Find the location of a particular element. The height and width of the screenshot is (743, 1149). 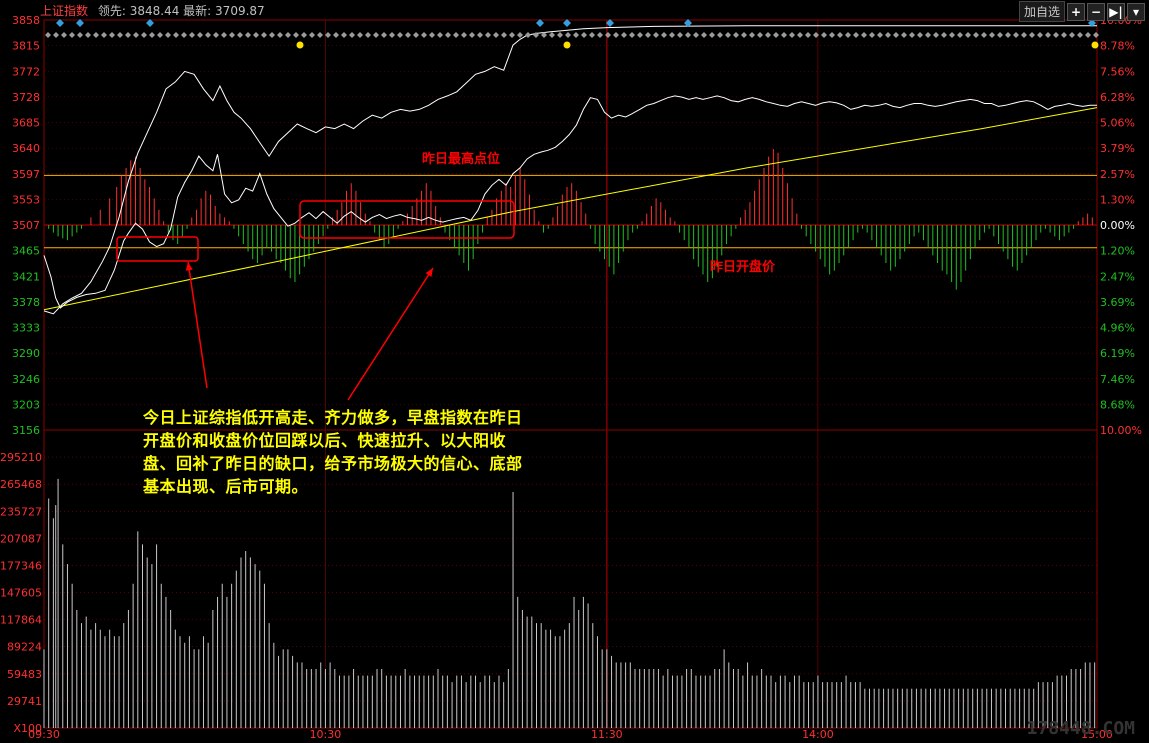

zoom-out-button: − is located at coordinates (1096, 11).